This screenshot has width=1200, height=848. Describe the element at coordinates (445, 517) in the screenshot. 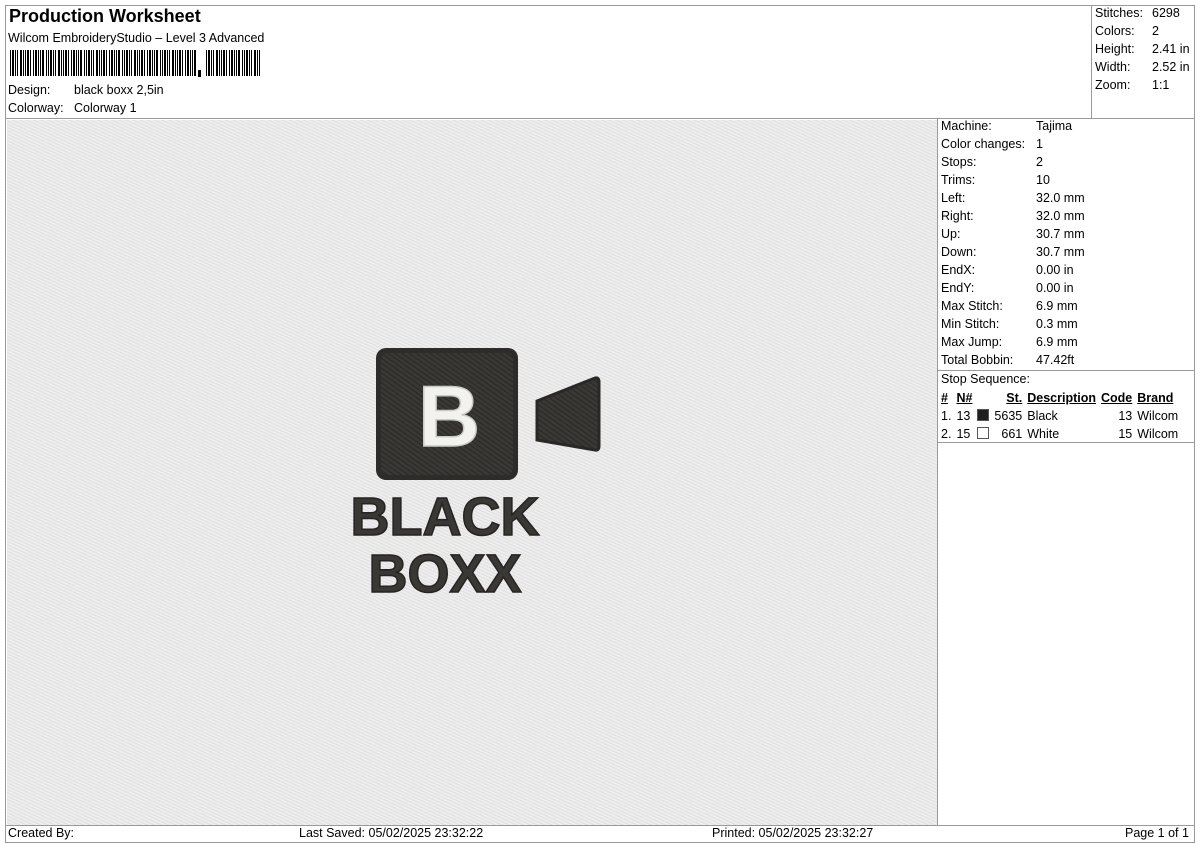

I see `design-text-black: BLACK` at that location.